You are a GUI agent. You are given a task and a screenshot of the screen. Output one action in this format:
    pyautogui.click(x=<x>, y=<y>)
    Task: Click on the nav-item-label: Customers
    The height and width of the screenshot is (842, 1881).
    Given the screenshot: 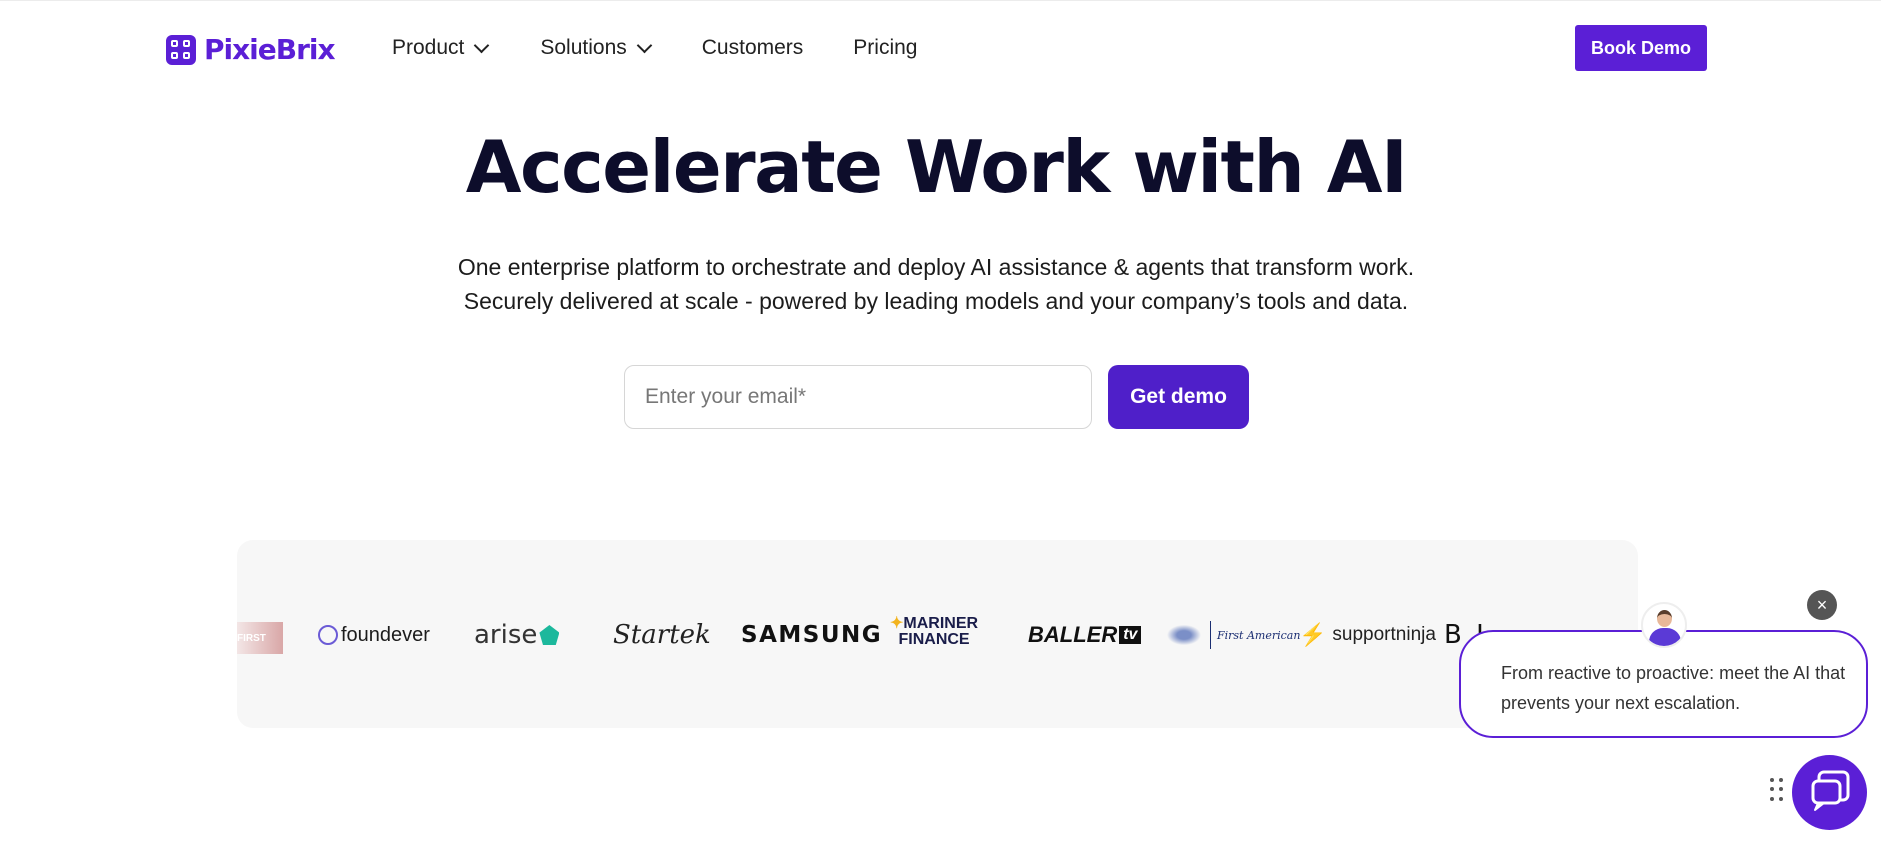 What is the action you would take?
    pyautogui.click(x=752, y=47)
    